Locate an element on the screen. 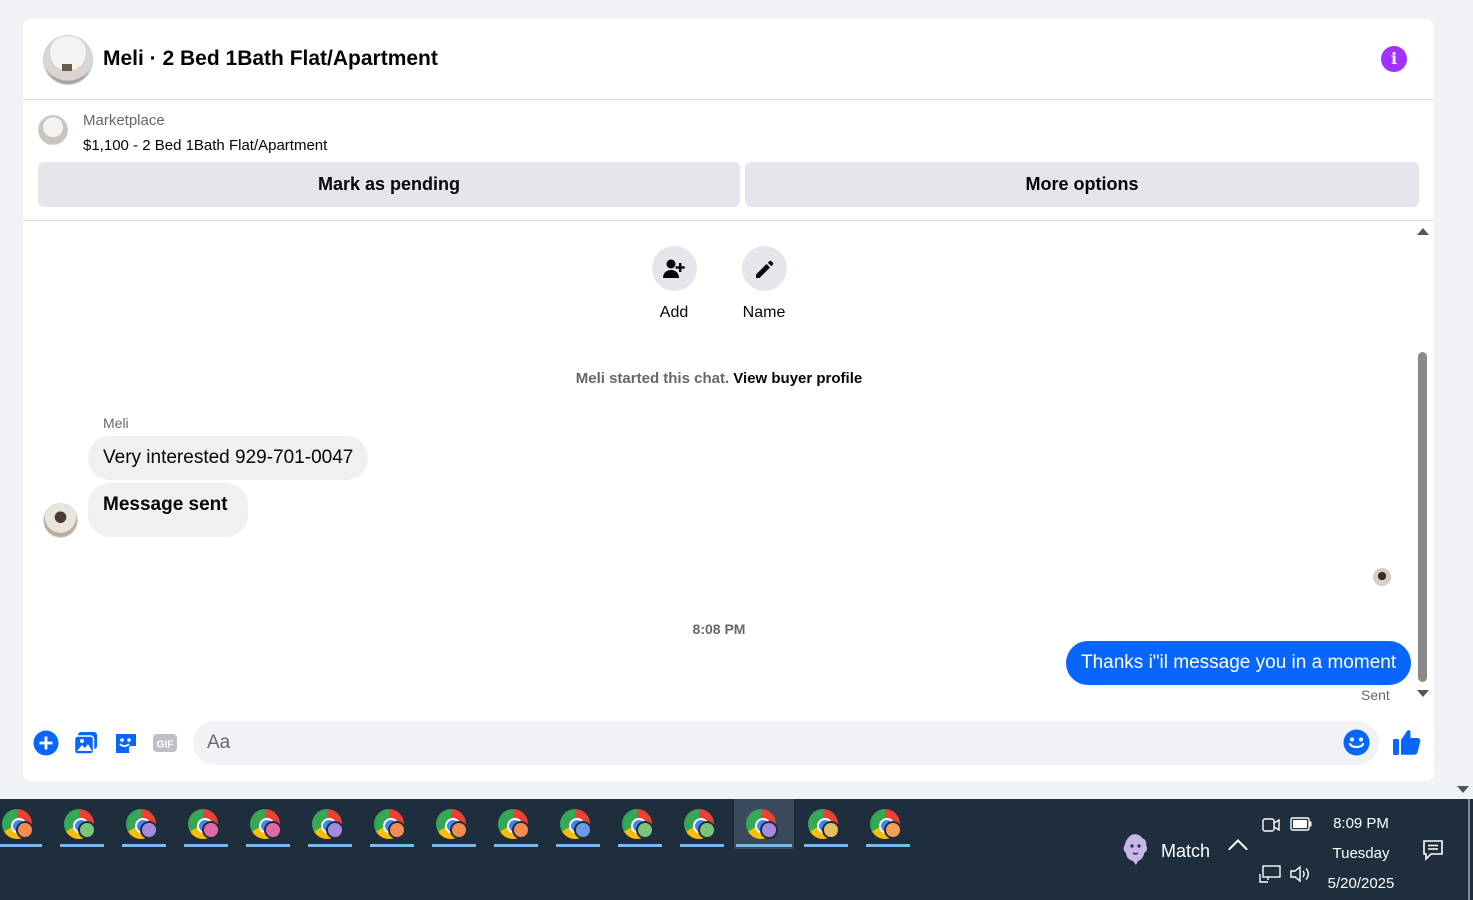 The width and height of the screenshot is (1473, 900). system-clock: 8:09 PM Tuesday 5/20/2025 is located at coordinates (1361, 854).